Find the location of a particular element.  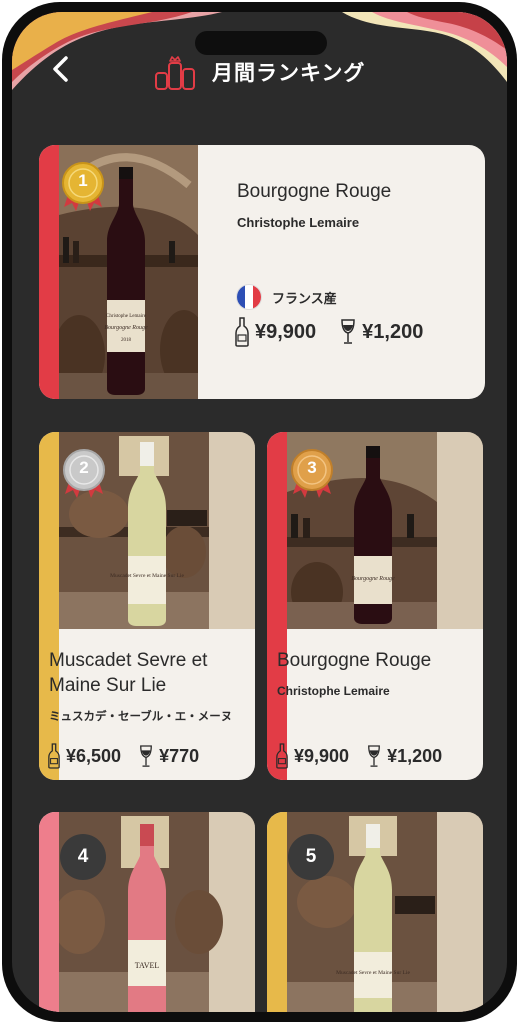

back-button is located at coordinates (61, 69).